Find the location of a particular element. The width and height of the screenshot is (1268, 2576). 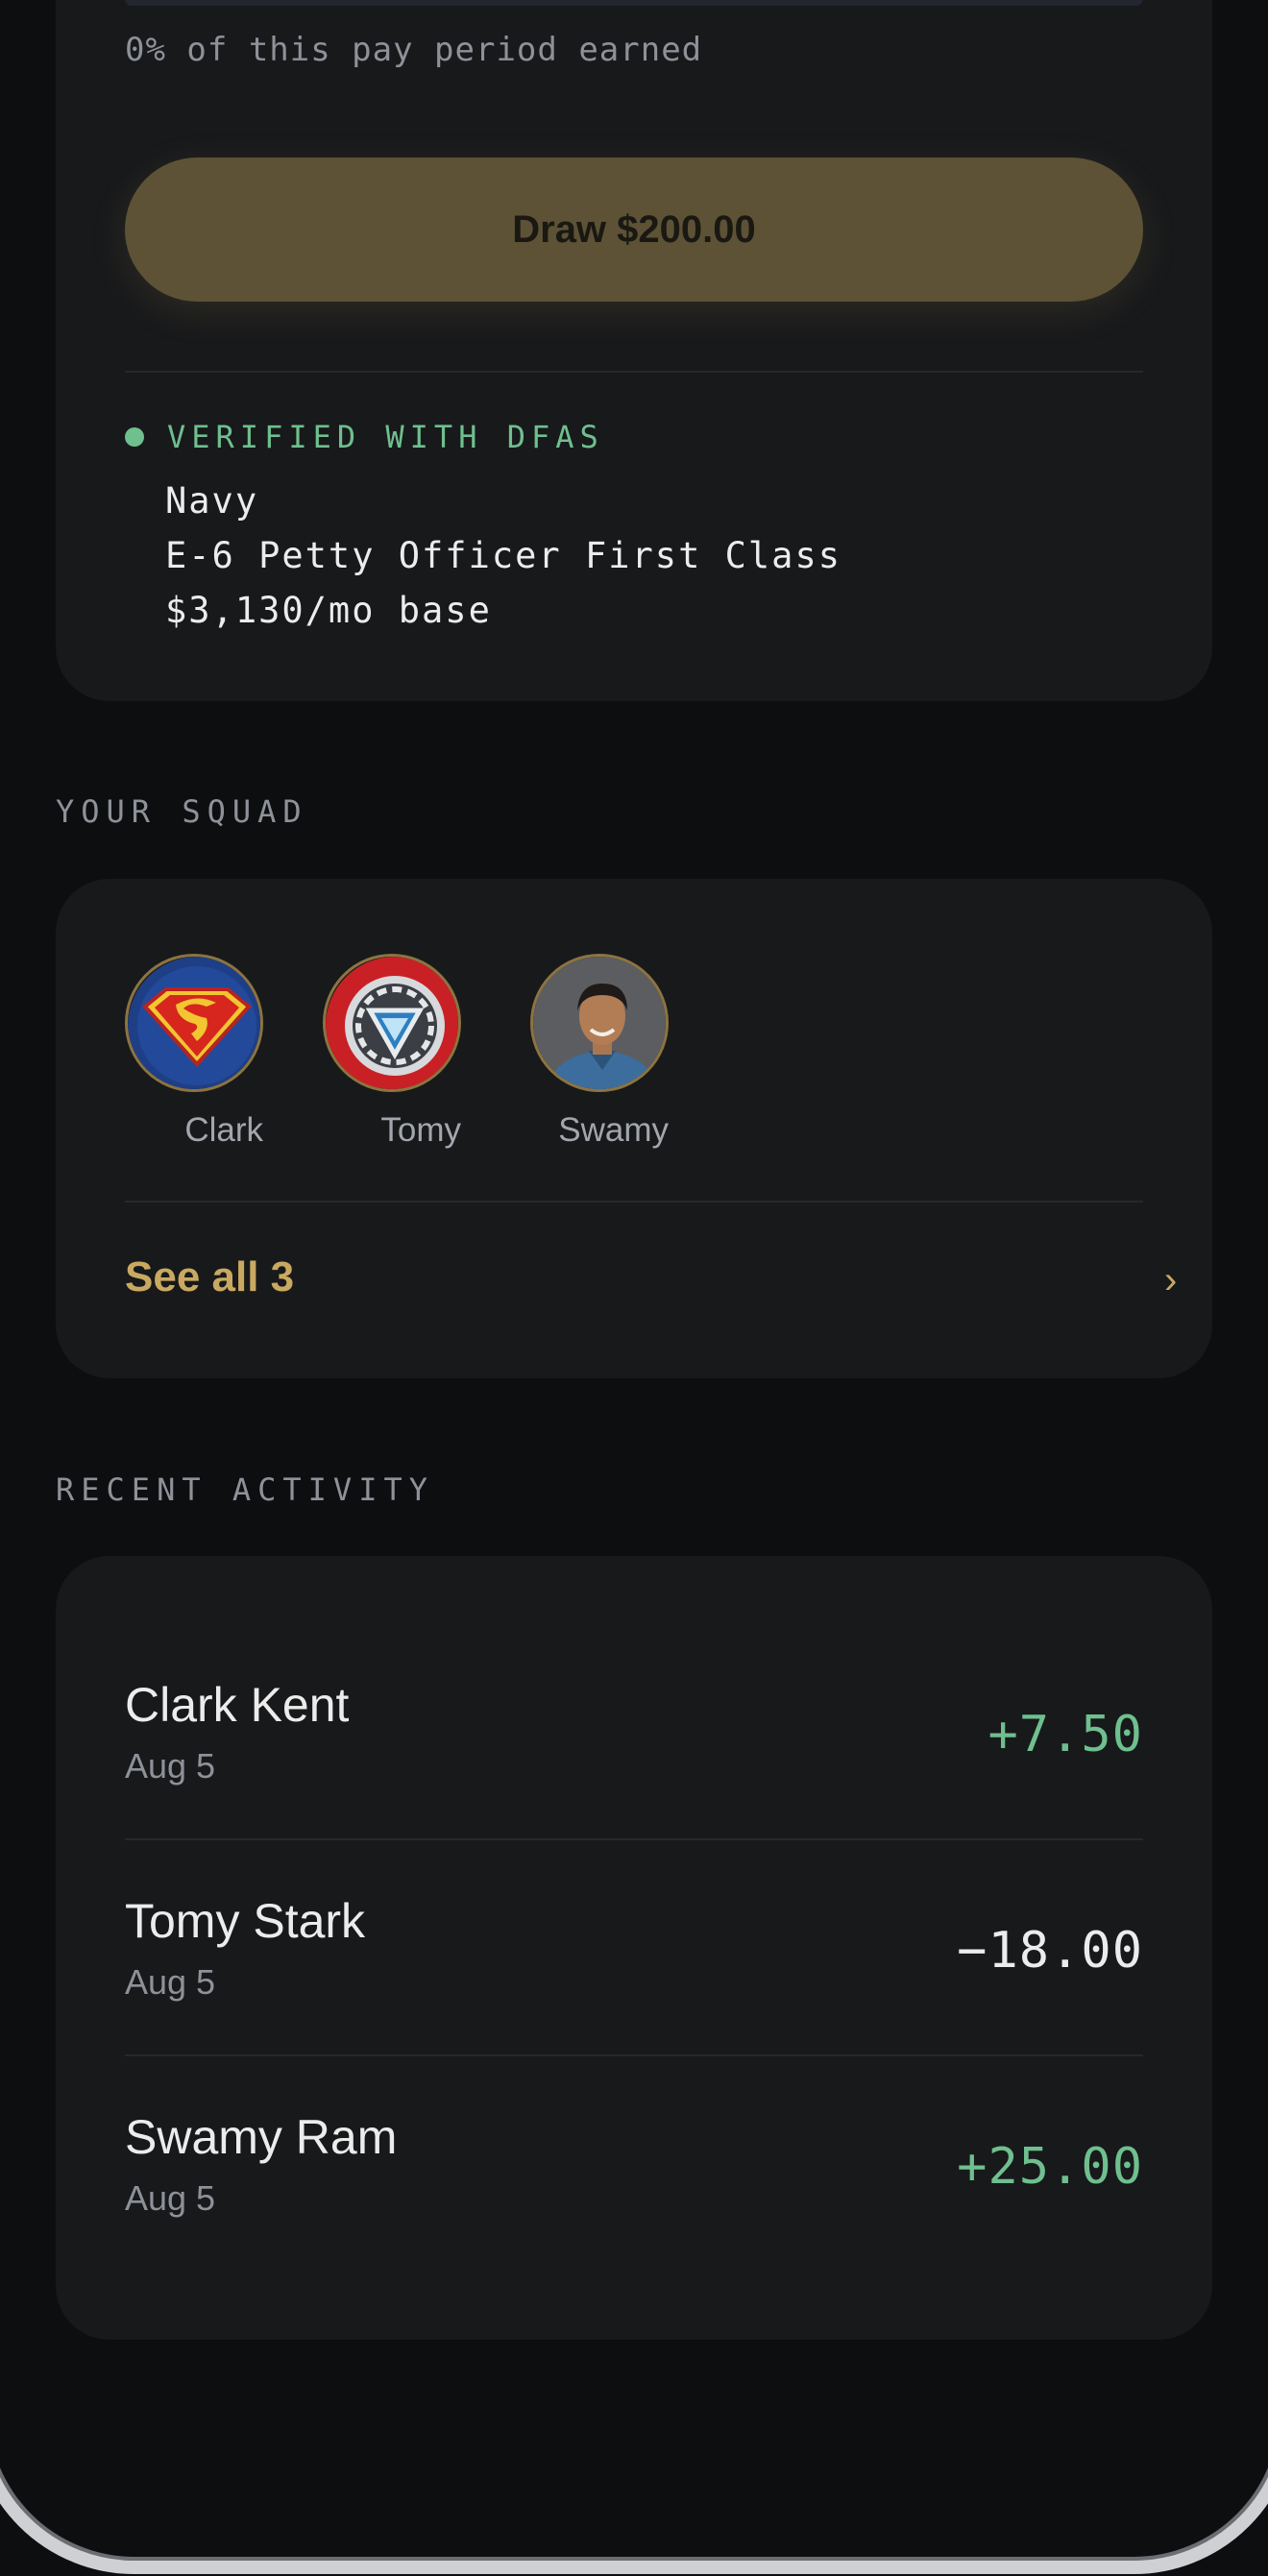

verified-label: VERIFIED WITH DFAS is located at coordinates (385, 437).